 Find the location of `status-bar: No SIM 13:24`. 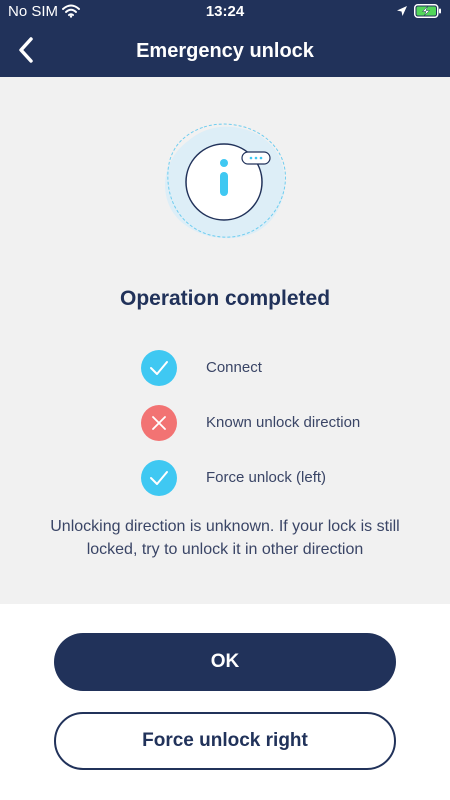

status-bar: No SIM 13:24 is located at coordinates (225, 12).